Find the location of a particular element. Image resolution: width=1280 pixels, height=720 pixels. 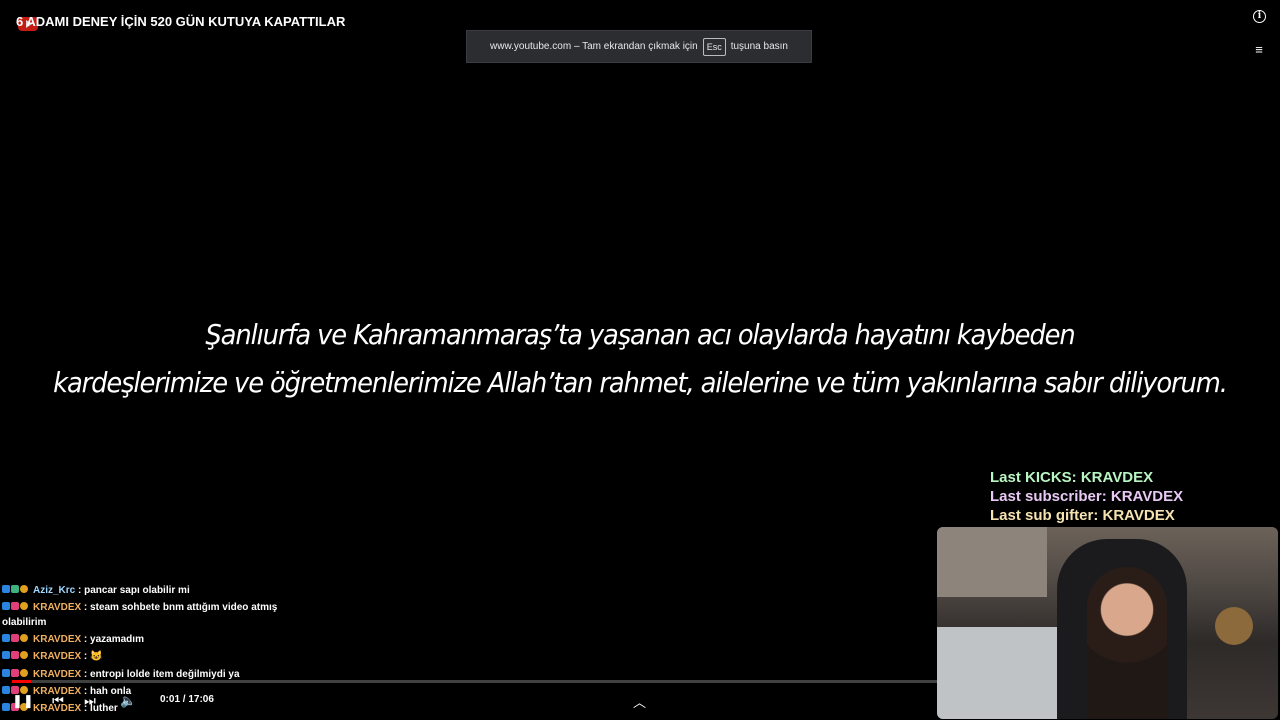

last-kicks-alert: Last KICKS: KRAVDEX is located at coordinates (1072, 477).